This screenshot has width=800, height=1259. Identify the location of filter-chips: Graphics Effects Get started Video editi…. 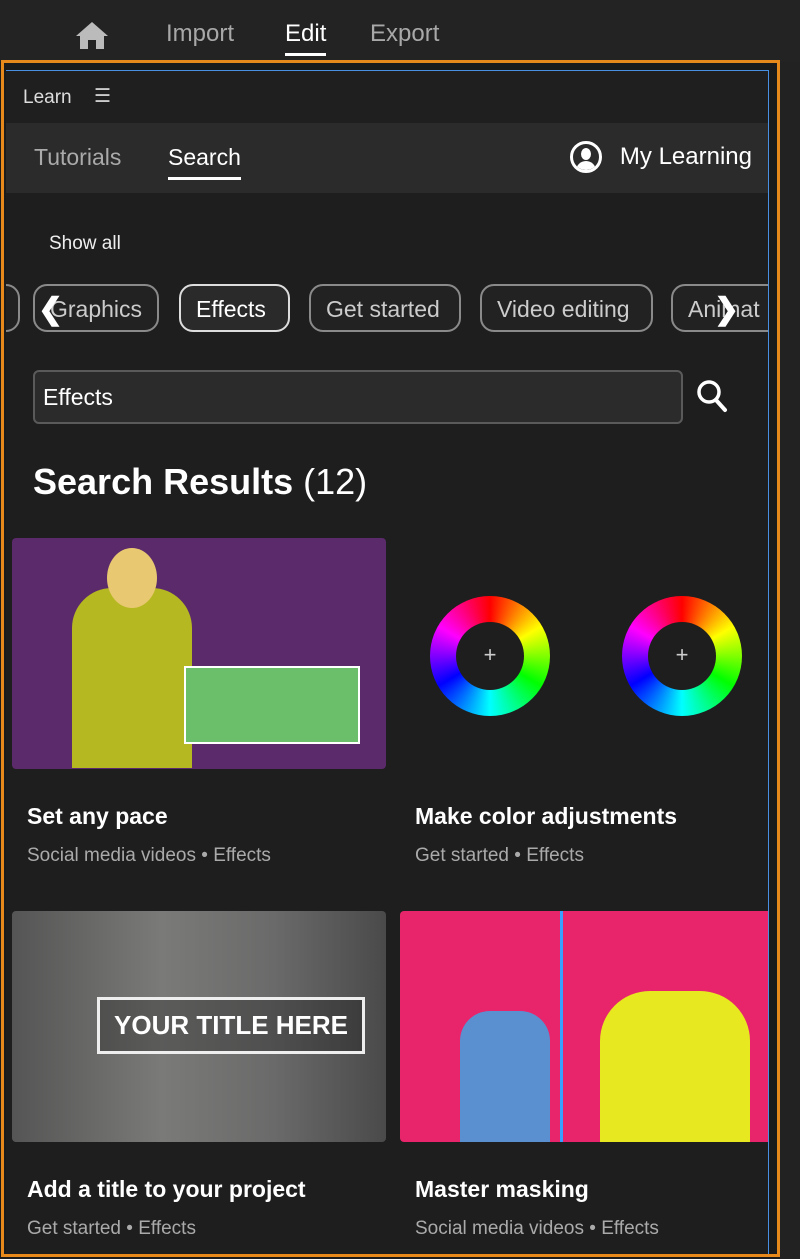
(387, 309).